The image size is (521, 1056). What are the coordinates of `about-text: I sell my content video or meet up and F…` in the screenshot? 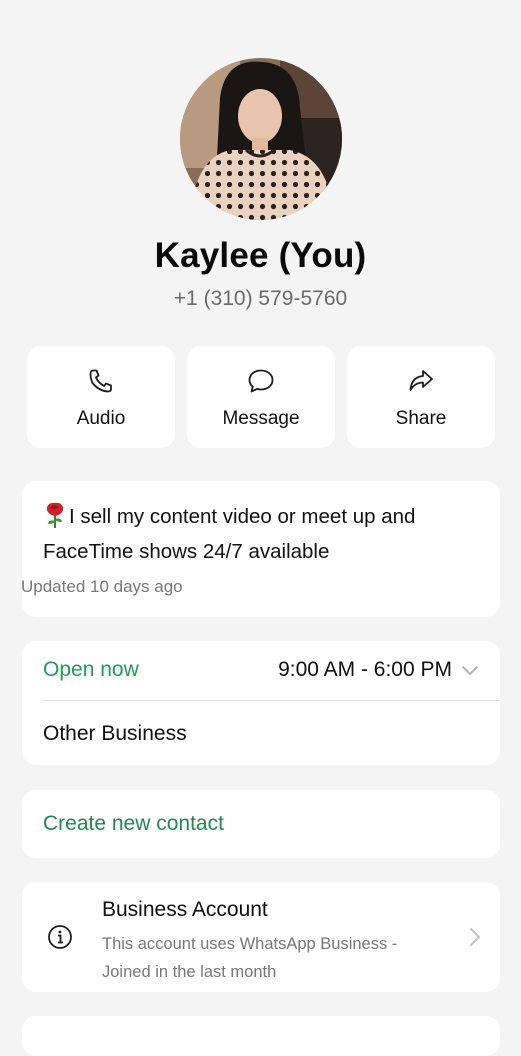 It's located at (229, 534).